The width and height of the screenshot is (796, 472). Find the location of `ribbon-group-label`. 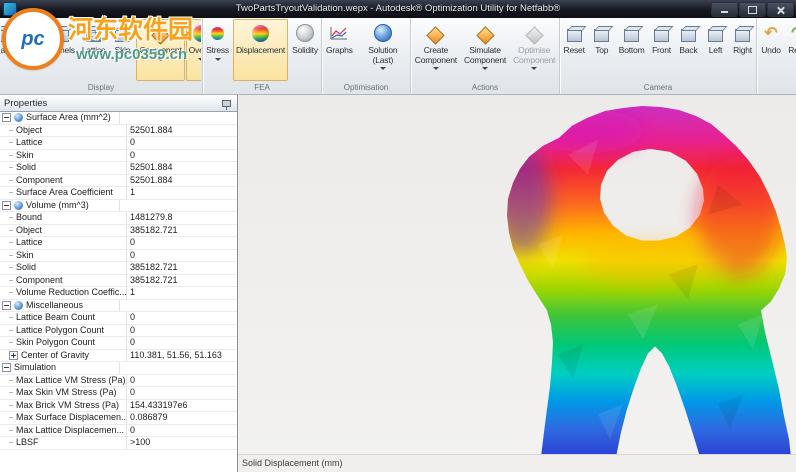

ribbon-group-label is located at coordinates (777, 88).